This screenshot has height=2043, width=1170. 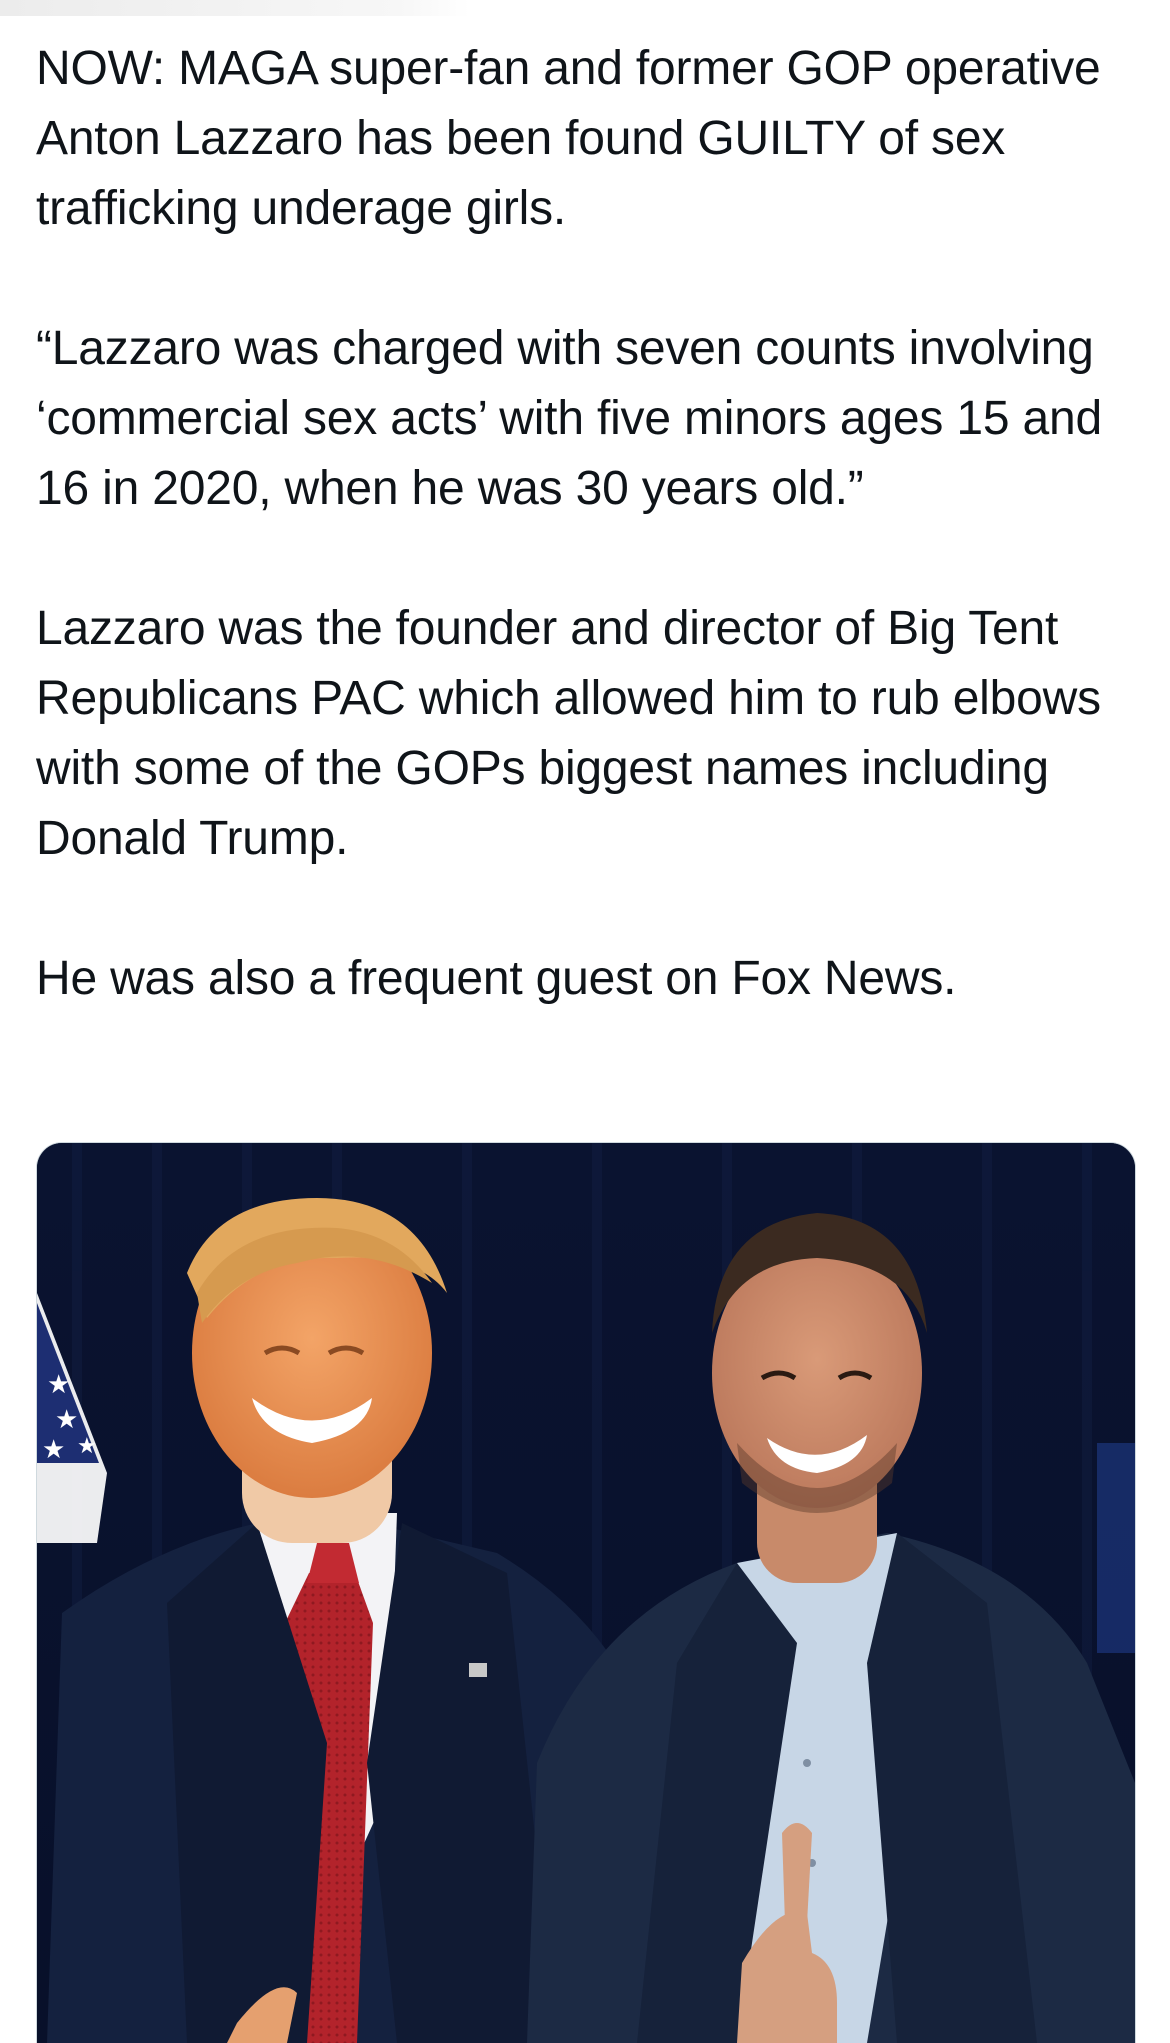 What do you see at coordinates (235, 8) in the screenshot?
I see `top-scroll-shadow` at bounding box center [235, 8].